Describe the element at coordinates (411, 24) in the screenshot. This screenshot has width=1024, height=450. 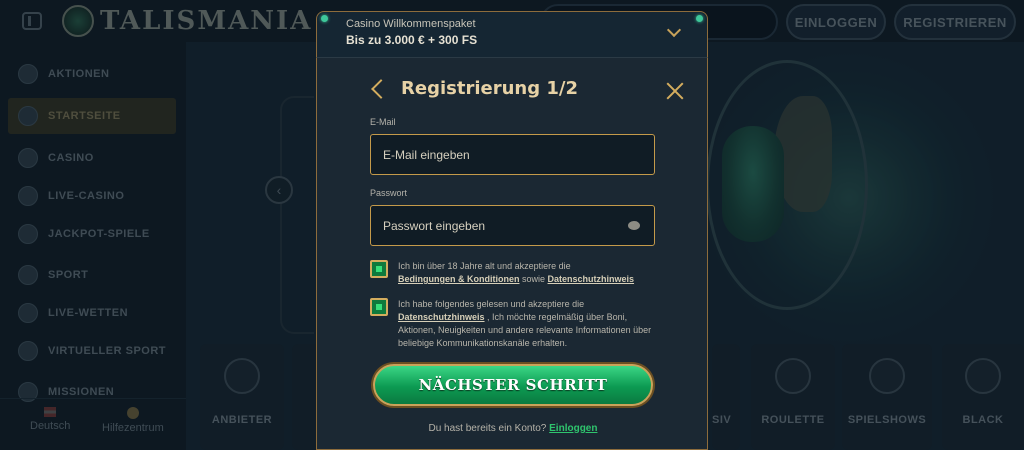
I see `bonus-title: Casino Willkommenspaket` at that location.